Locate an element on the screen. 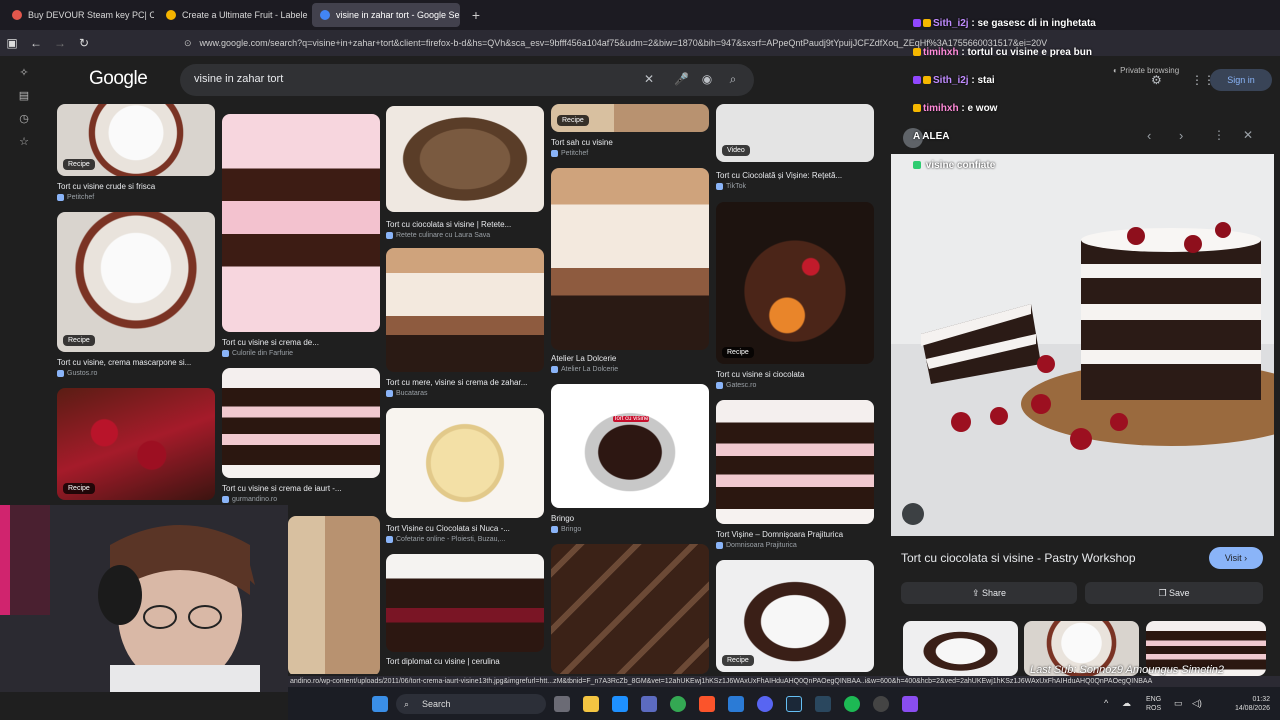 This screenshot has height=720, width=1280. share-icon: ⇪ is located at coordinates (976, 593).